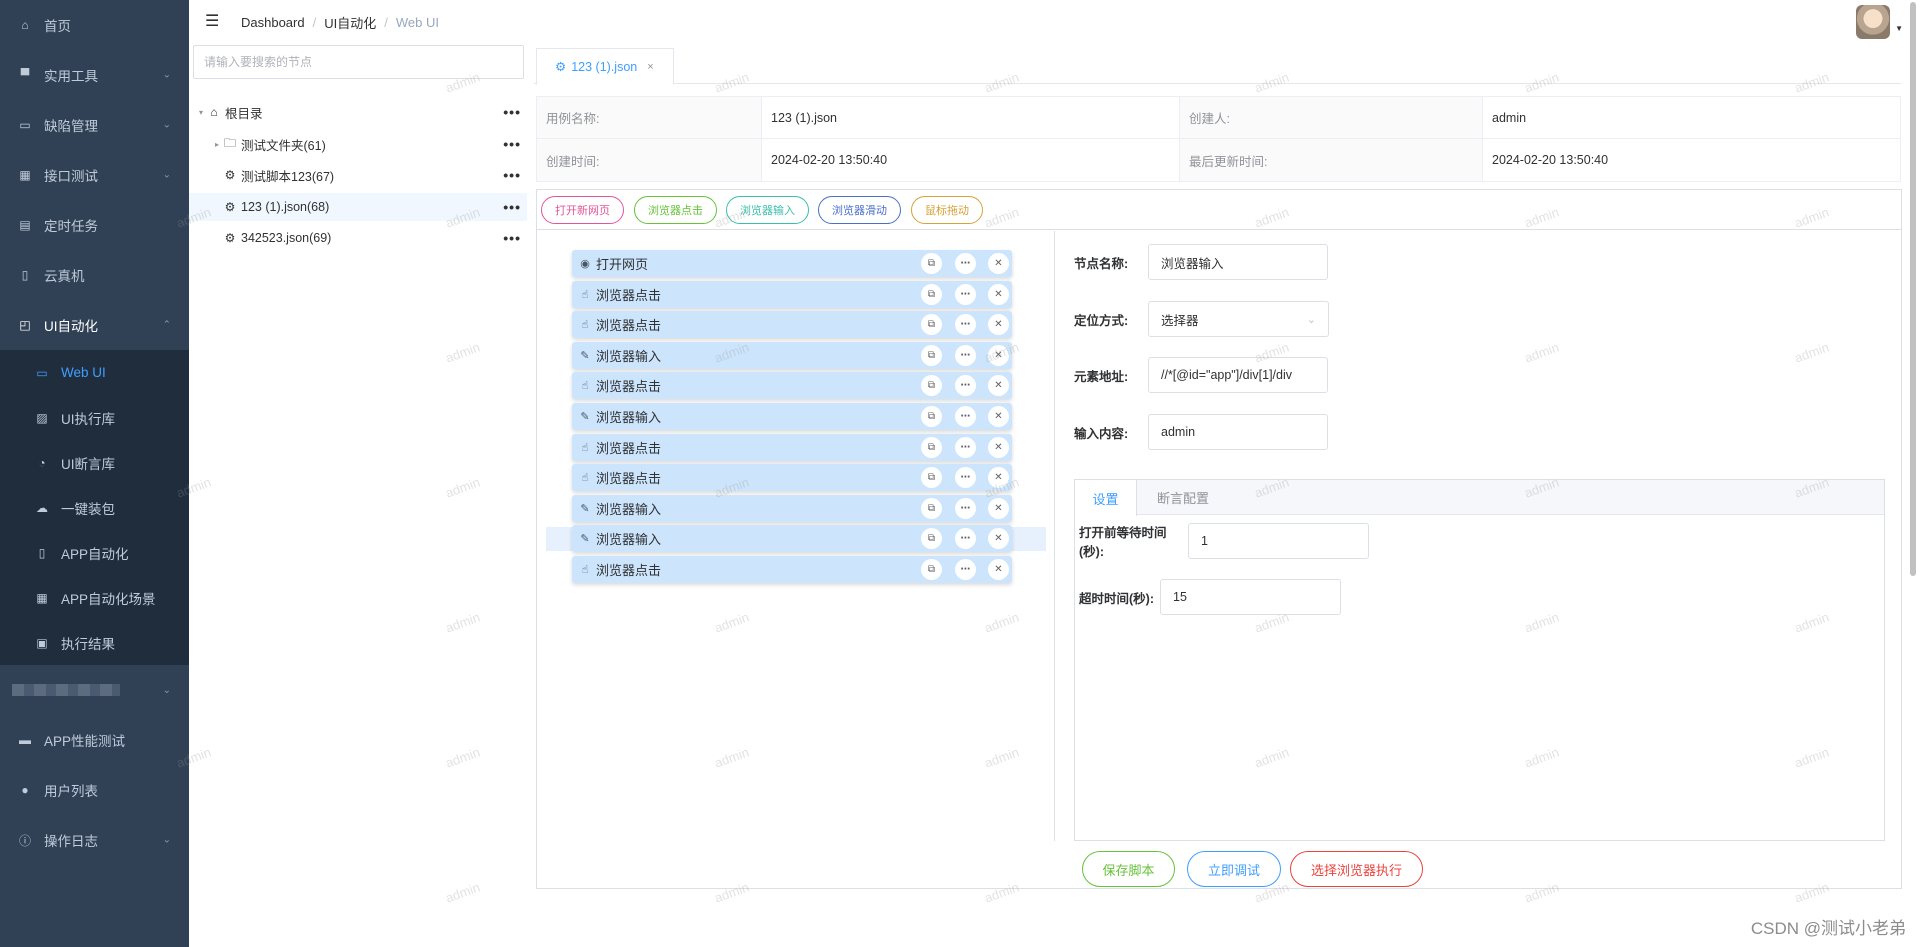 This screenshot has height=947, width=1920. Describe the element at coordinates (1913, 289) in the screenshot. I see `page-scrollbar` at that location.